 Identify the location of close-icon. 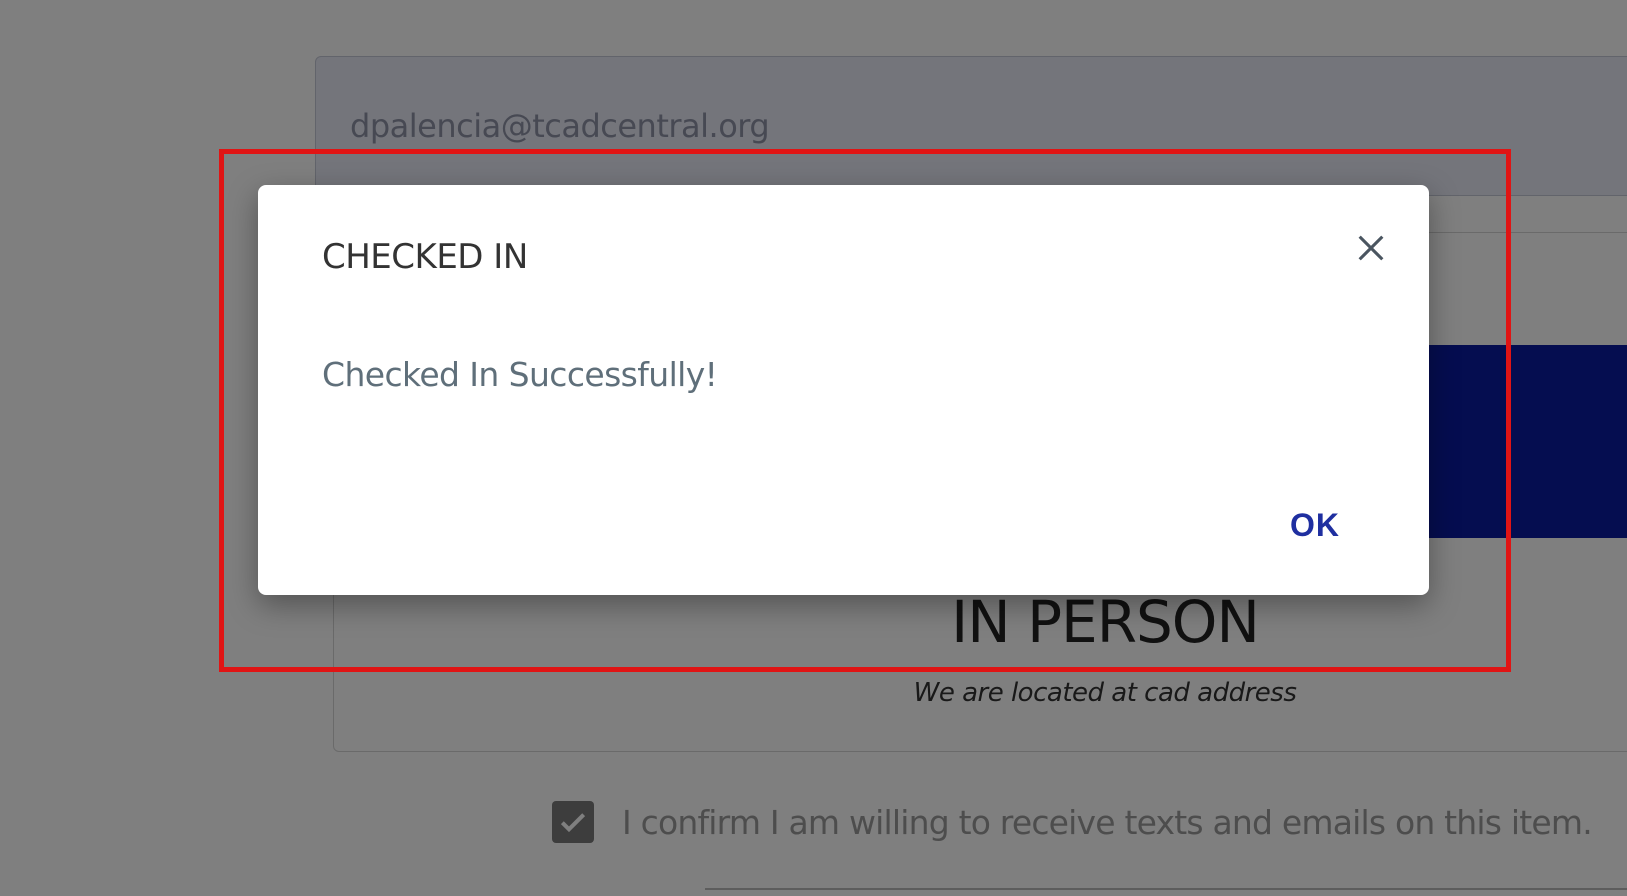
(1371, 248).